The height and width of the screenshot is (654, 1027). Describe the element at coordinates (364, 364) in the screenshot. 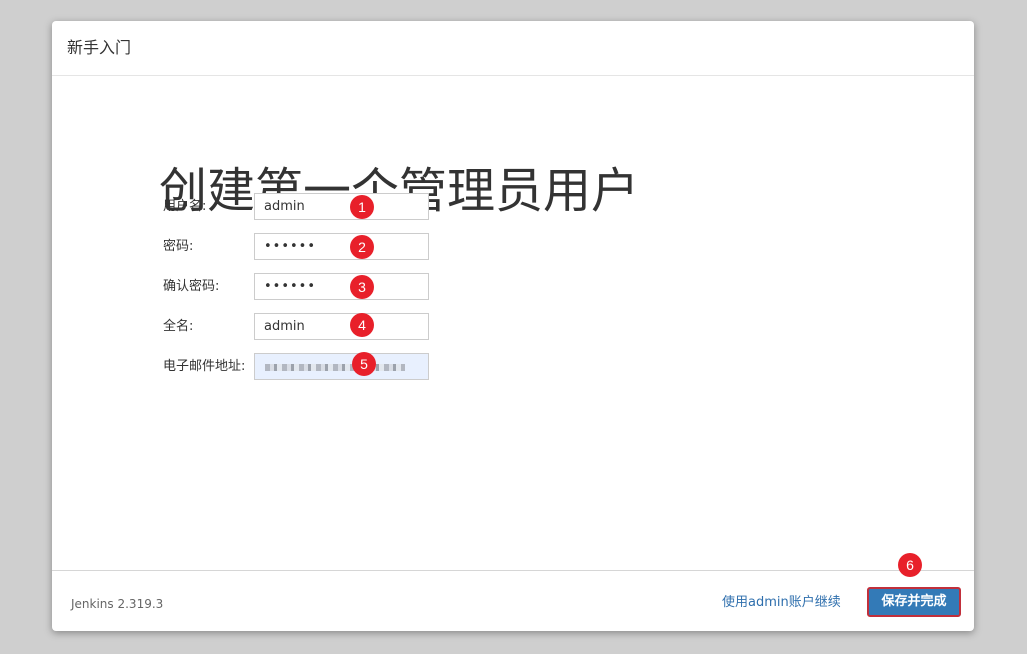

I see `step-marker-5: 5` at that location.